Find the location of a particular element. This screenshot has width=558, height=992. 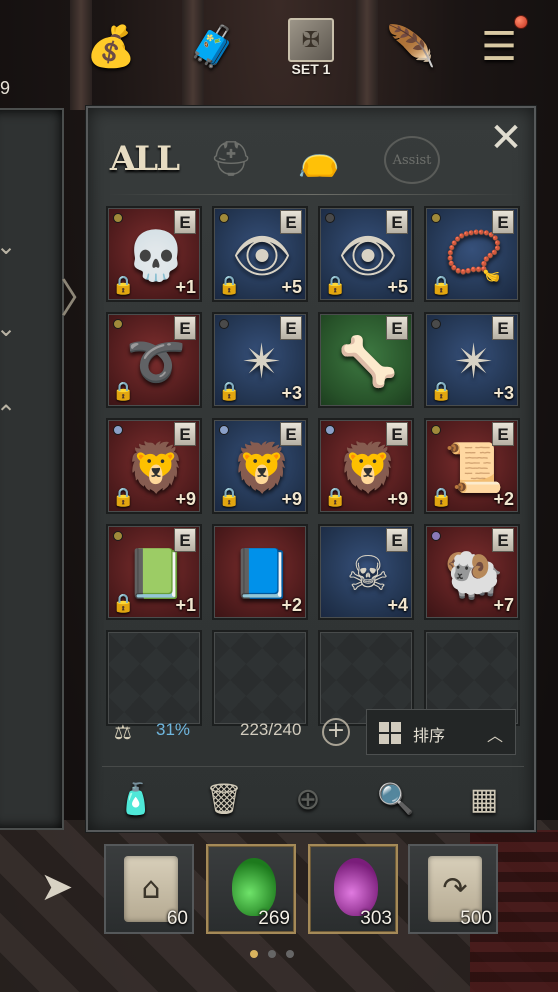

quickbar-arrow-icon: ➤ is located at coordinates (57, 887).